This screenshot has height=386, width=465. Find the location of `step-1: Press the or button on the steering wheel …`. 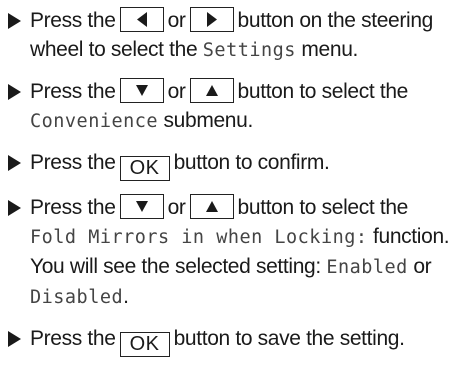

step-1: Press the or button on the steering wheel … is located at coordinates (233, 35).